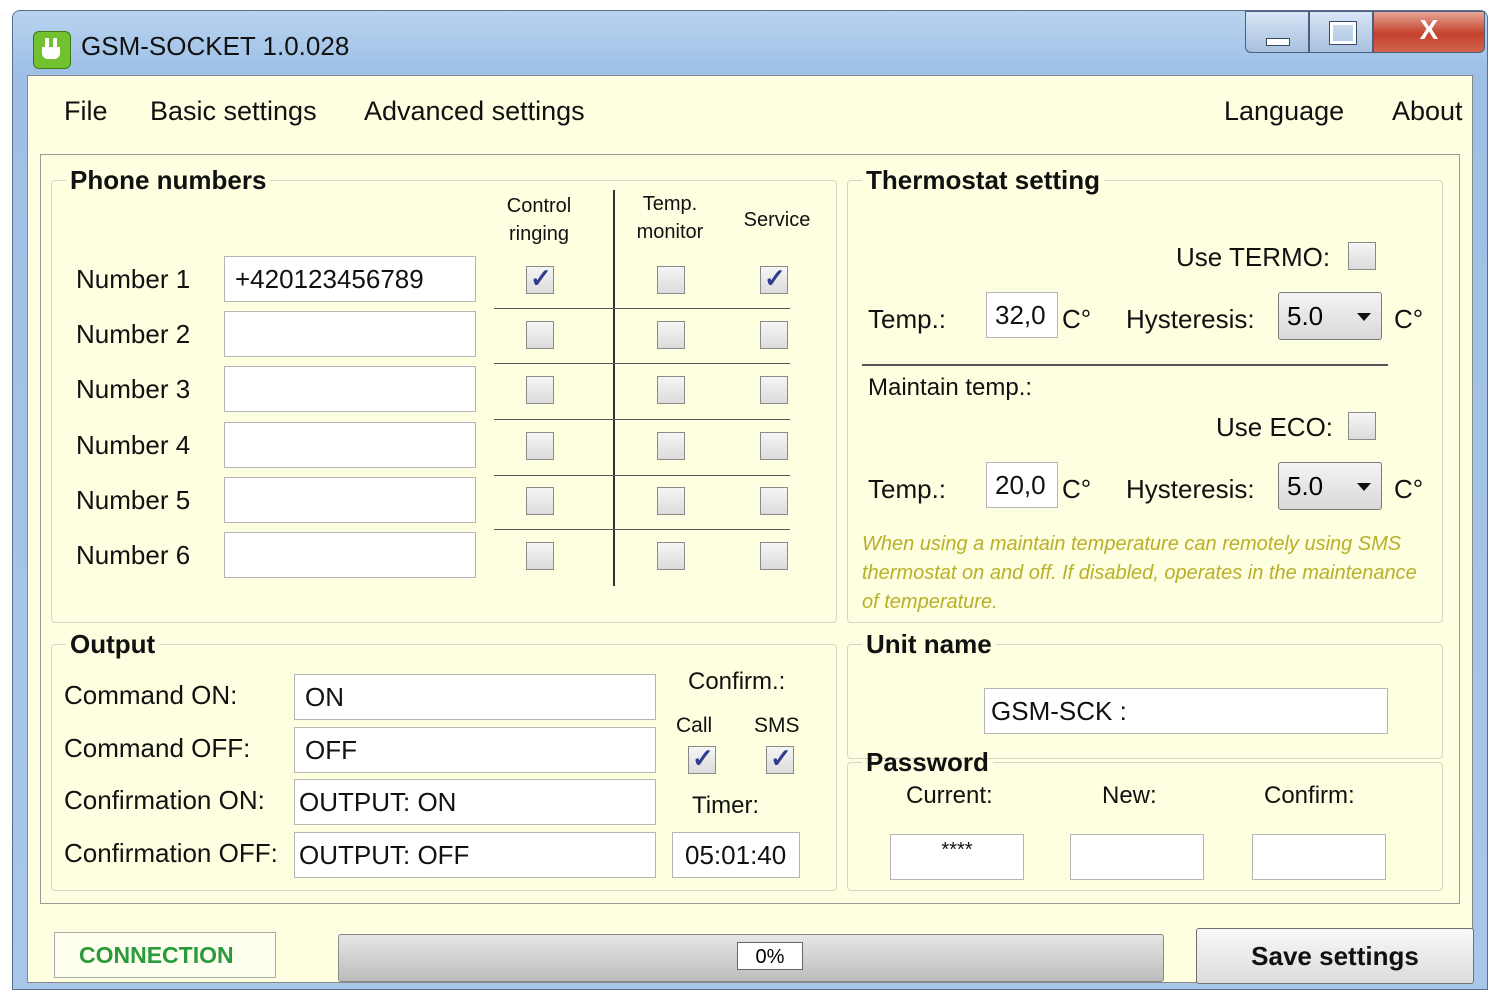 This screenshot has width=1496, height=995. Describe the element at coordinates (1284, 111) in the screenshot. I see `menu-language: Language` at that location.